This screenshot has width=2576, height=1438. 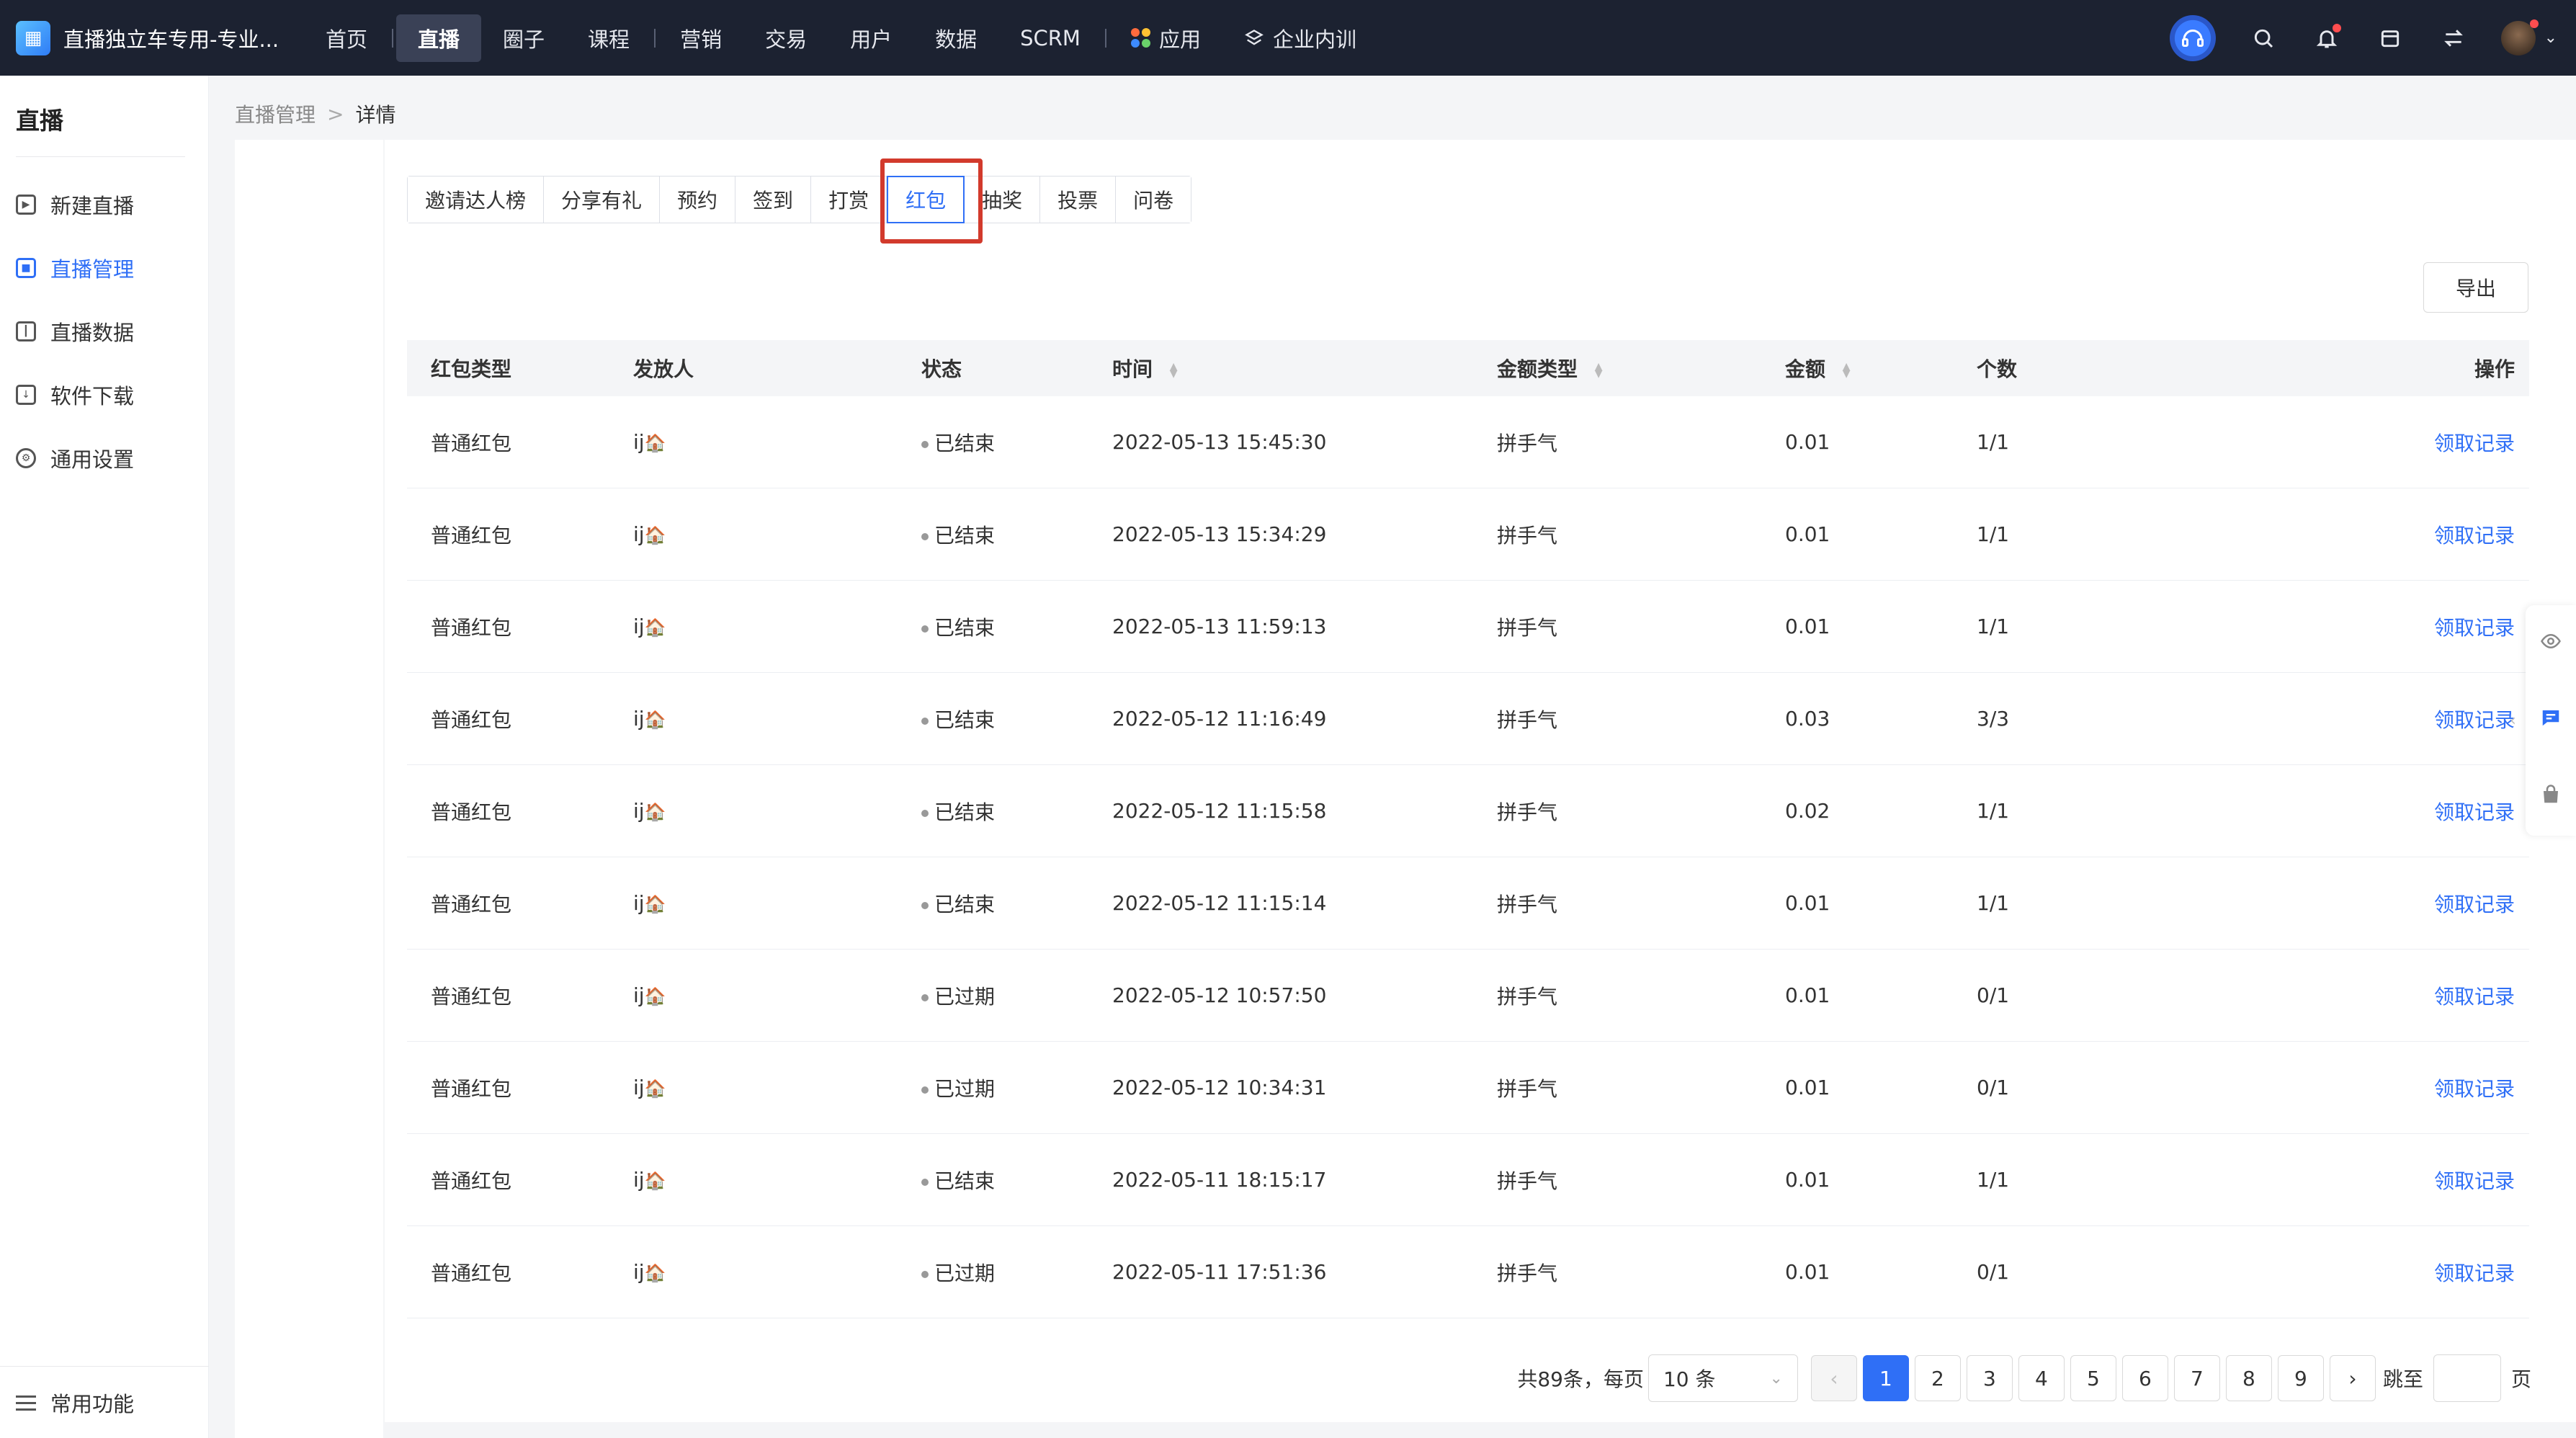 What do you see at coordinates (1833, 1378) in the screenshot?
I see `prev-page-button: ‹` at bounding box center [1833, 1378].